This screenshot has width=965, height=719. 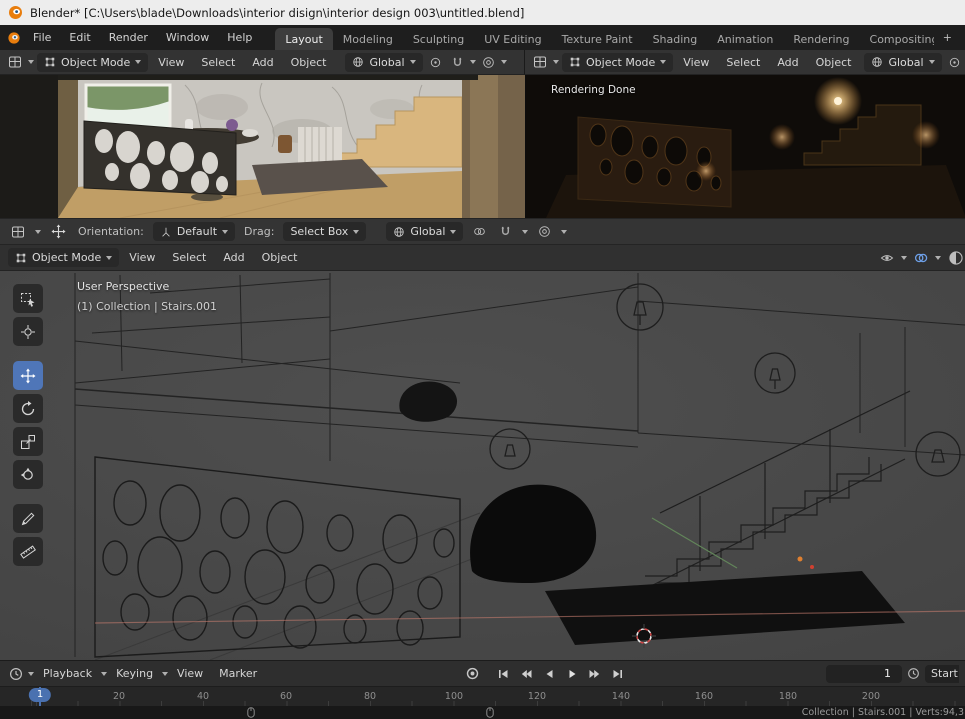 I want to click on orientation-dropdown: Default, so click(x=194, y=231).